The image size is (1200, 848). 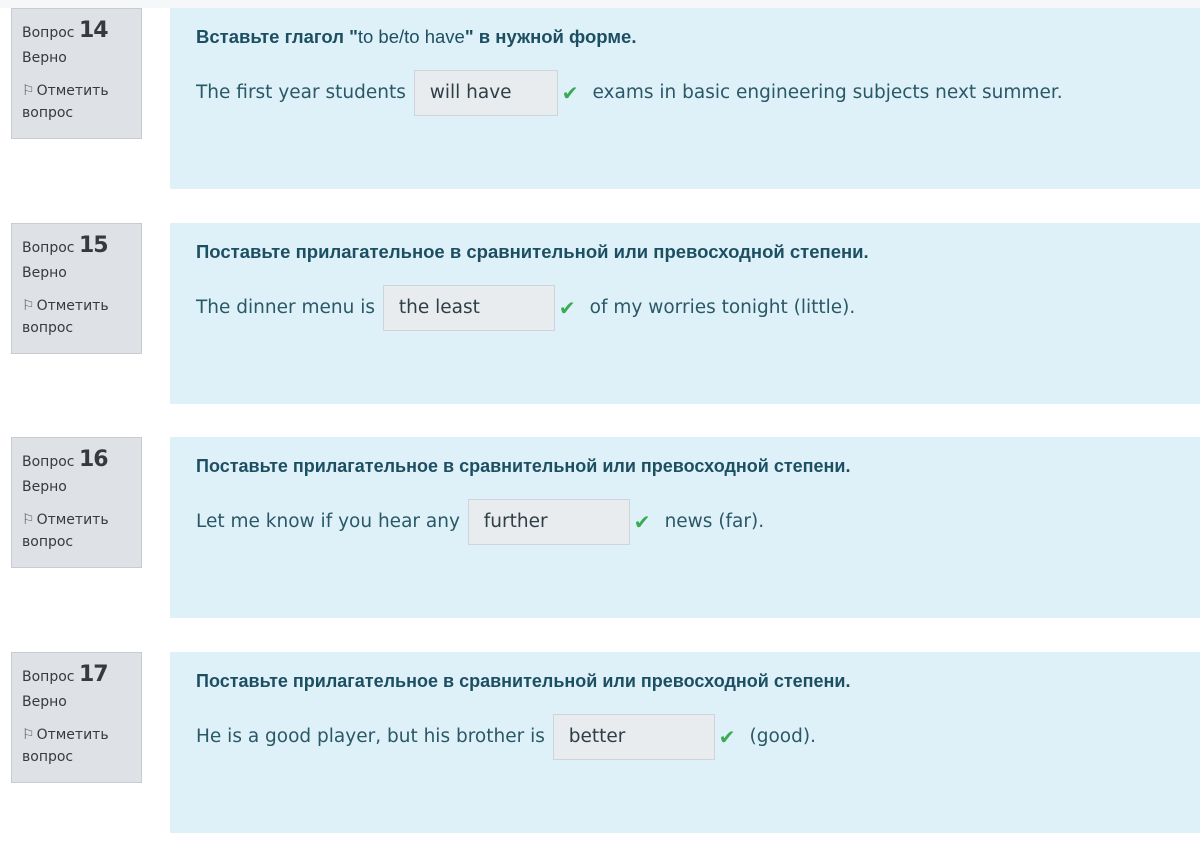 I want to click on answer-field: better, so click(x=633, y=737).